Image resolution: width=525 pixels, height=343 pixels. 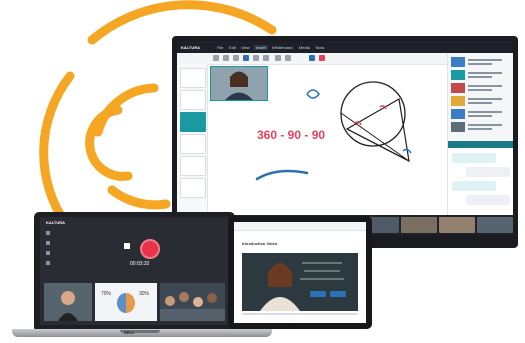 What do you see at coordinates (140, 264) in the screenshot?
I see `record-timer: 00:03:32` at bounding box center [140, 264].